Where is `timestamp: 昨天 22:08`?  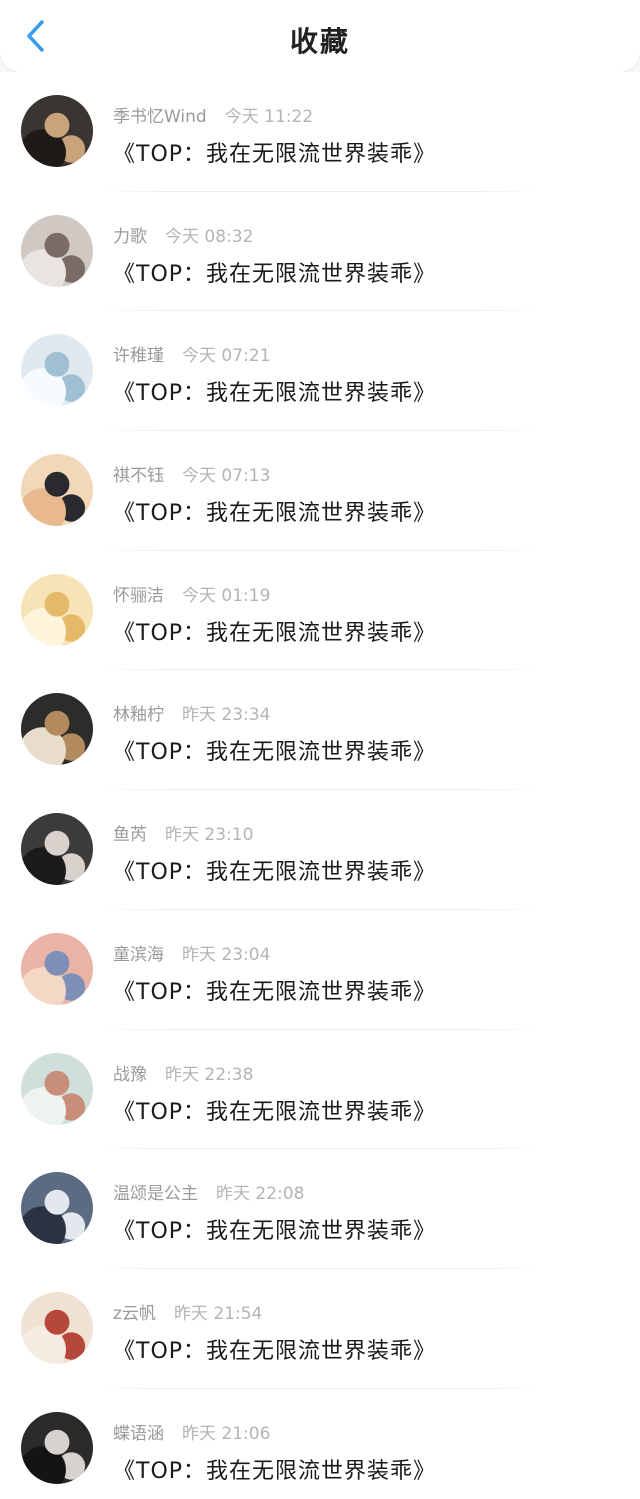
timestamp: 昨天 22:08 is located at coordinates (260, 1194).